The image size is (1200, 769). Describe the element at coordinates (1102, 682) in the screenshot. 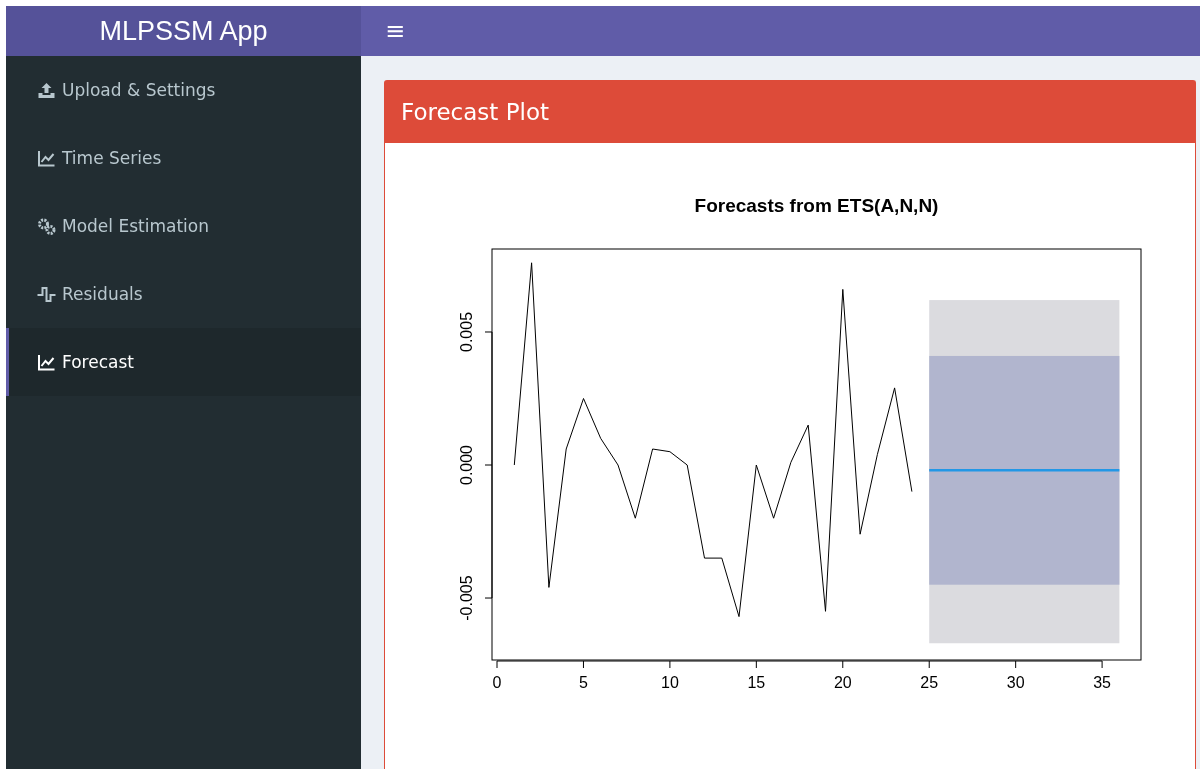

I see `x-tick-label: 35` at that location.